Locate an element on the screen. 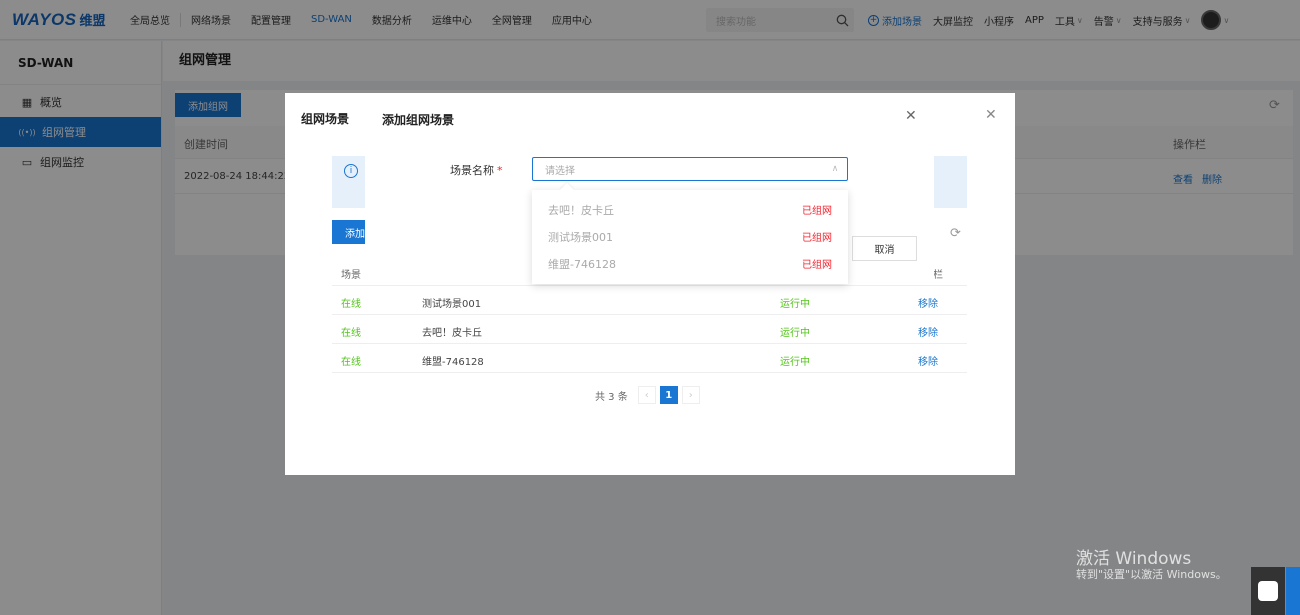  dropdown-option: 维盟-746128 已组网 is located at coordinates (690, 263).